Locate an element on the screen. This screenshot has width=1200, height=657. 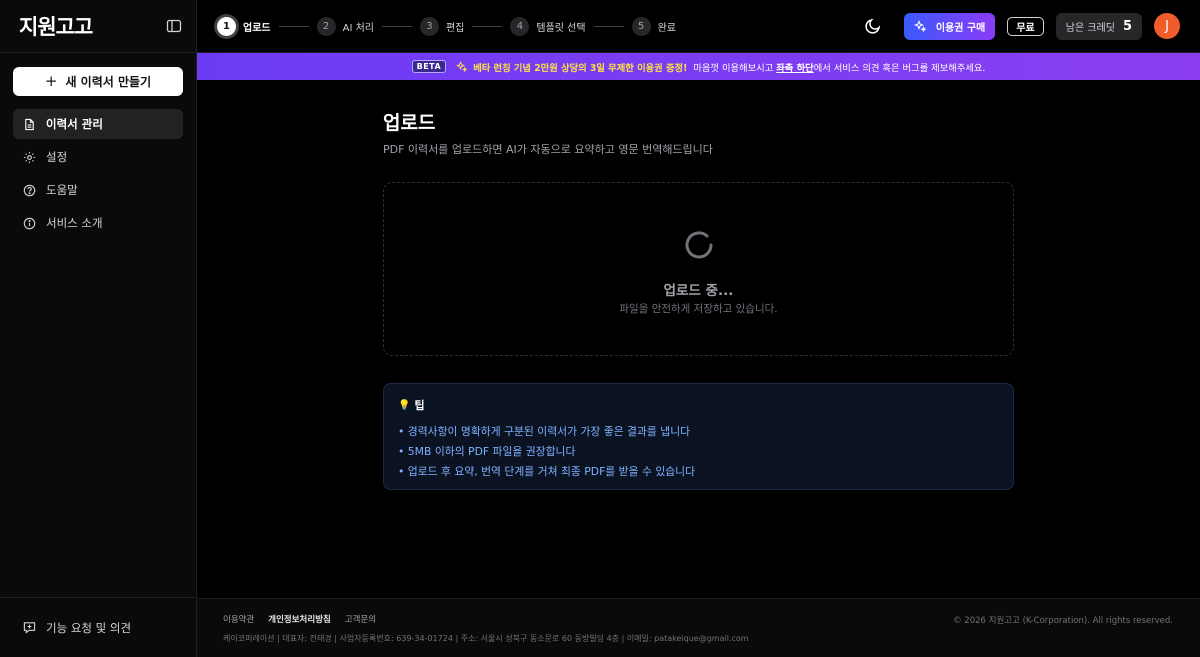
footer-link-privacy: 개인정보처리방침 is located at coordinates (299, 619).